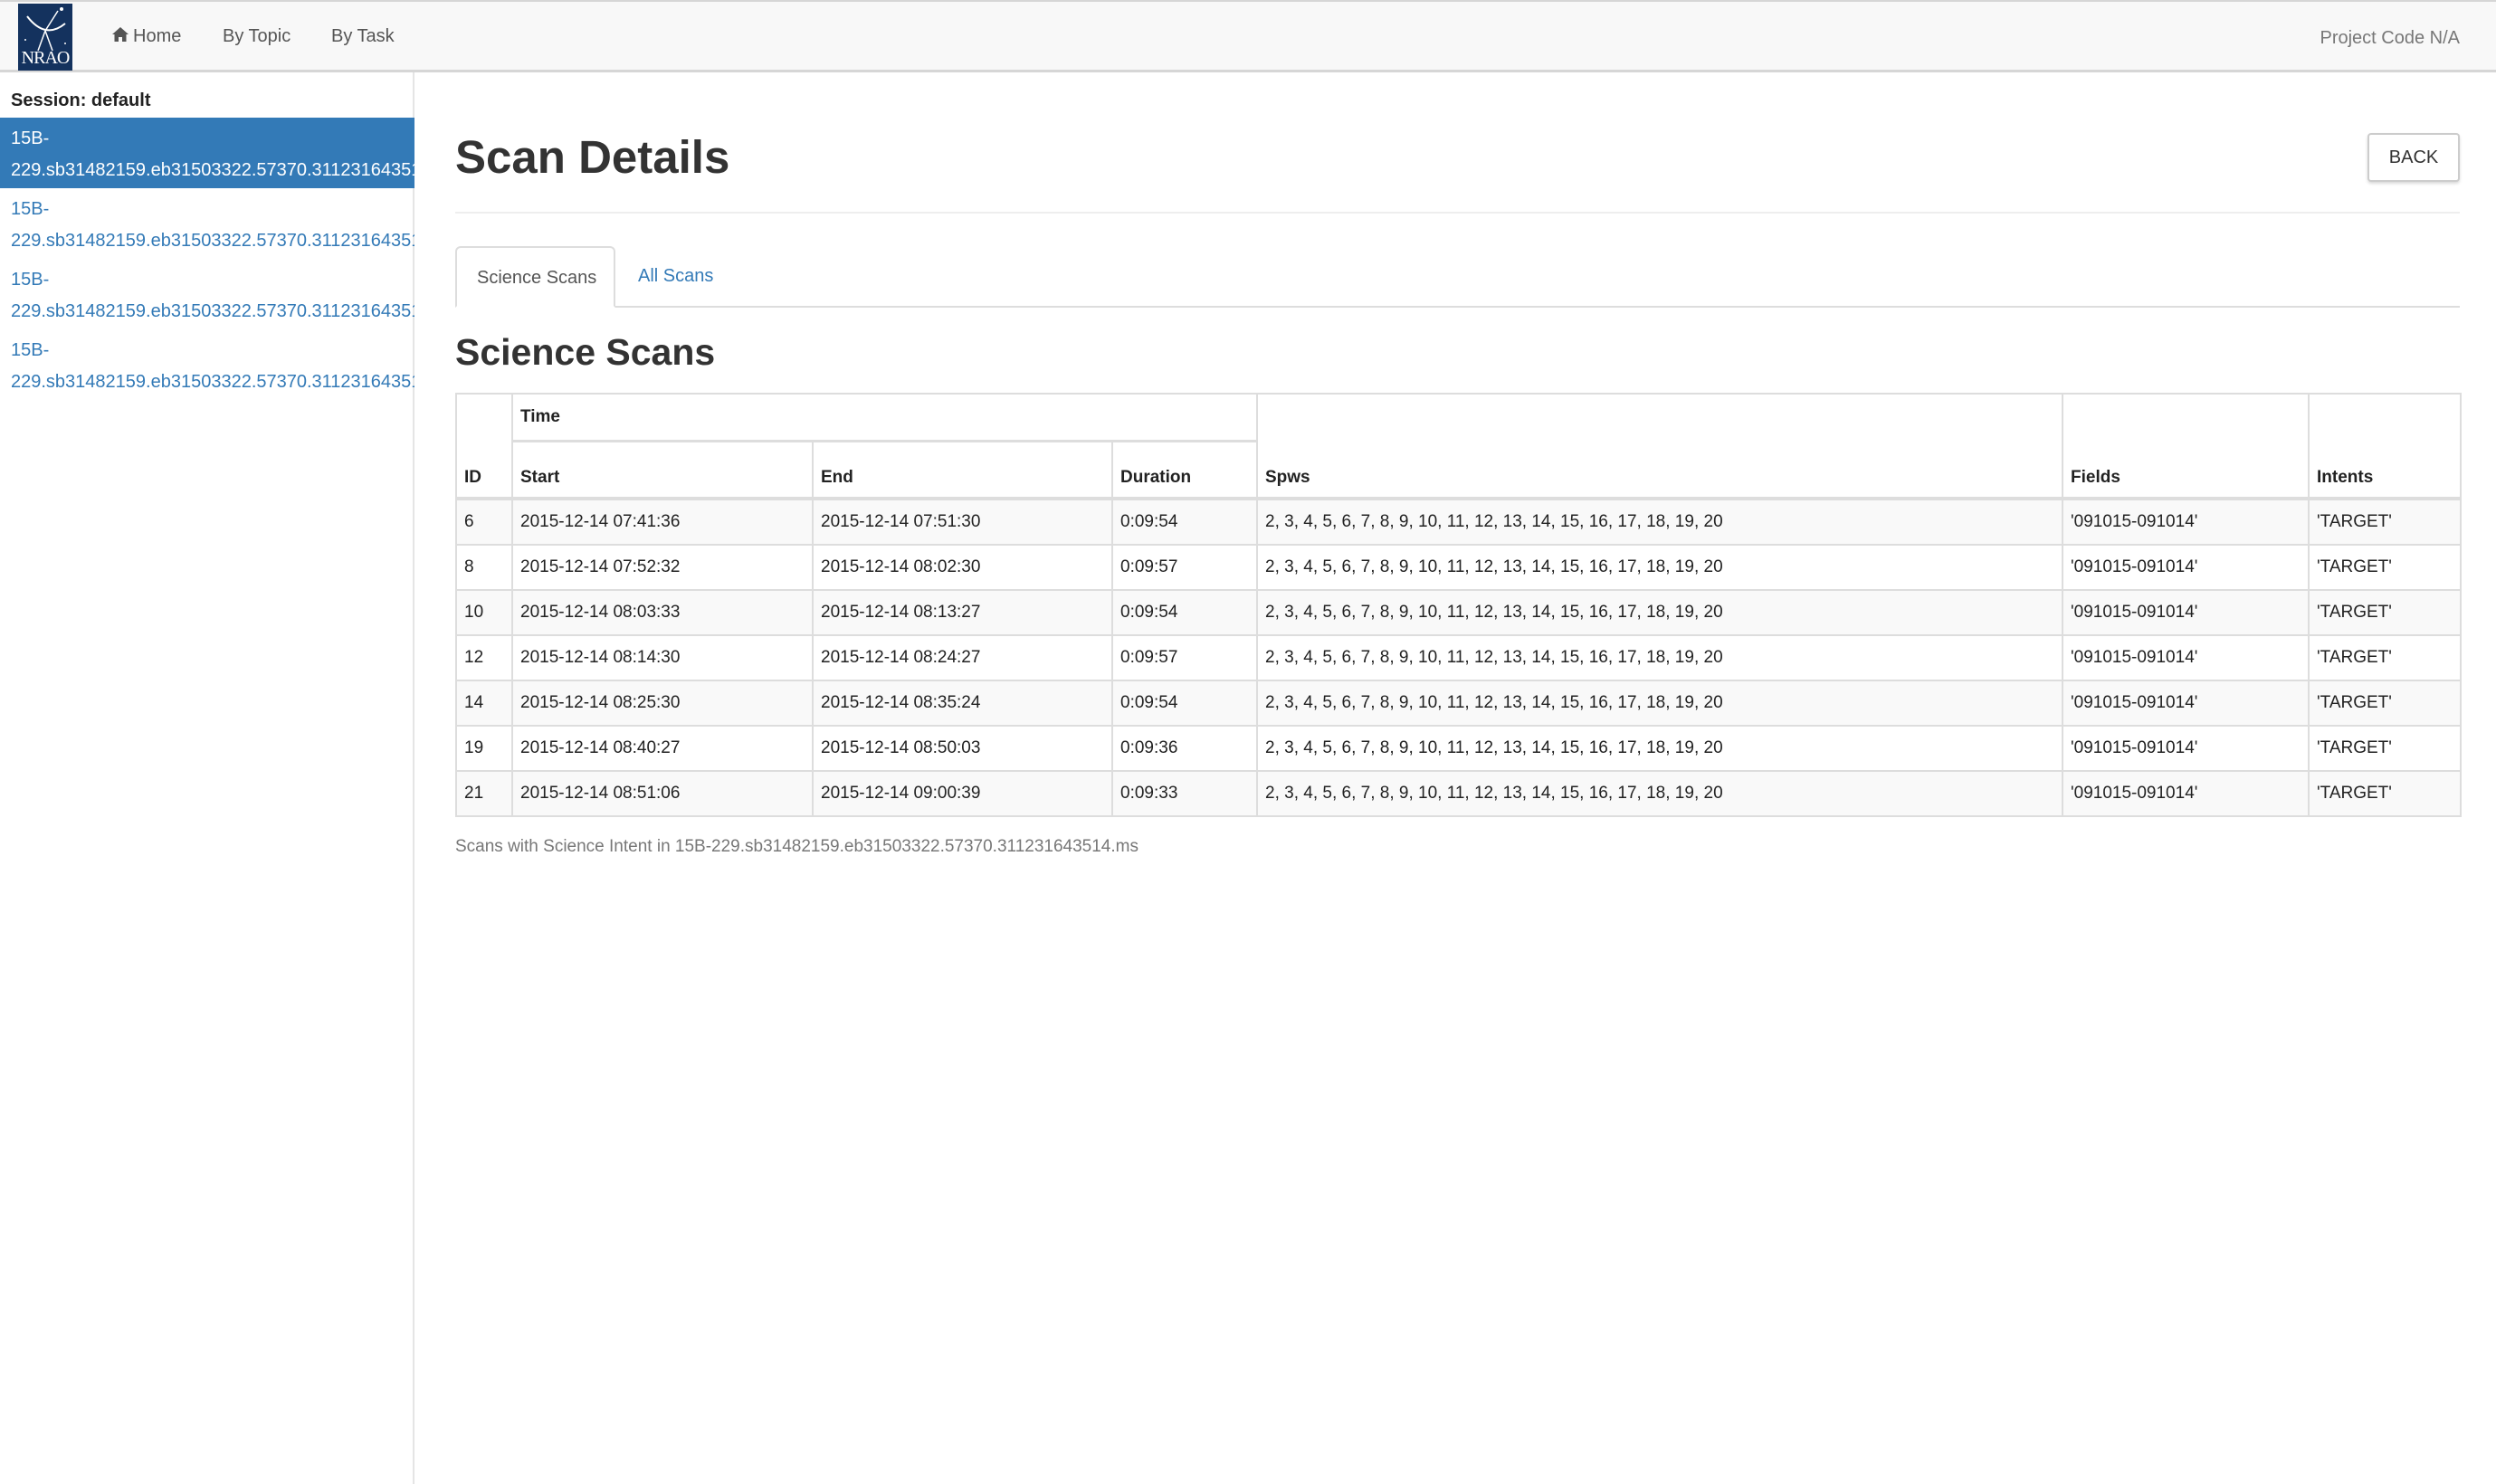 Image resolution: width=2496 pixels, height=1484 pixels. Describe the element at coordinates (257, 36) in the screenshot. I see `nav-by-topic-link: By Topic` at that location.